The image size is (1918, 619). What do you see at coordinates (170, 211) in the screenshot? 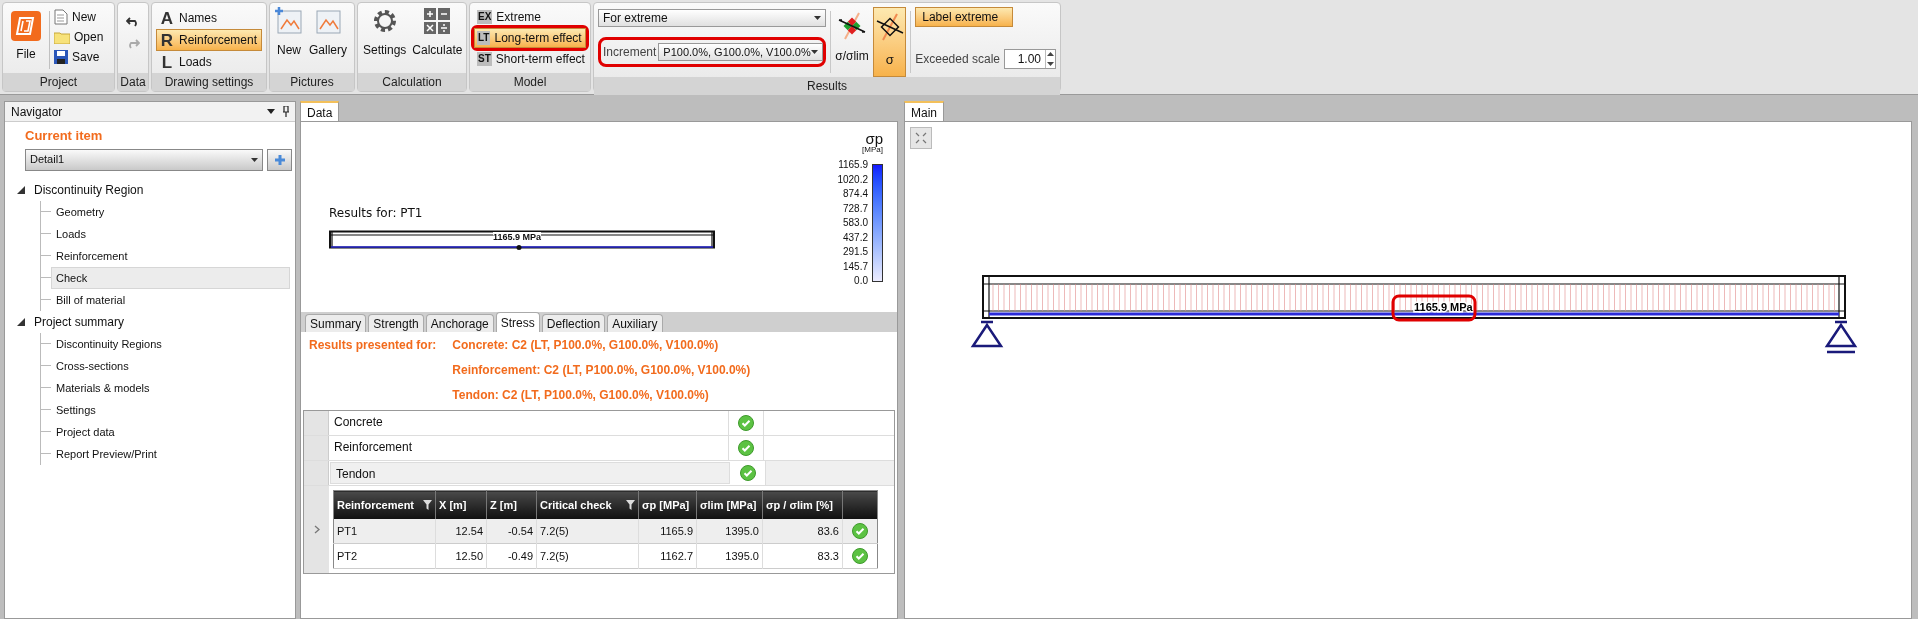
I see `tree-item: Geometry` at bounding box center [170, 211].